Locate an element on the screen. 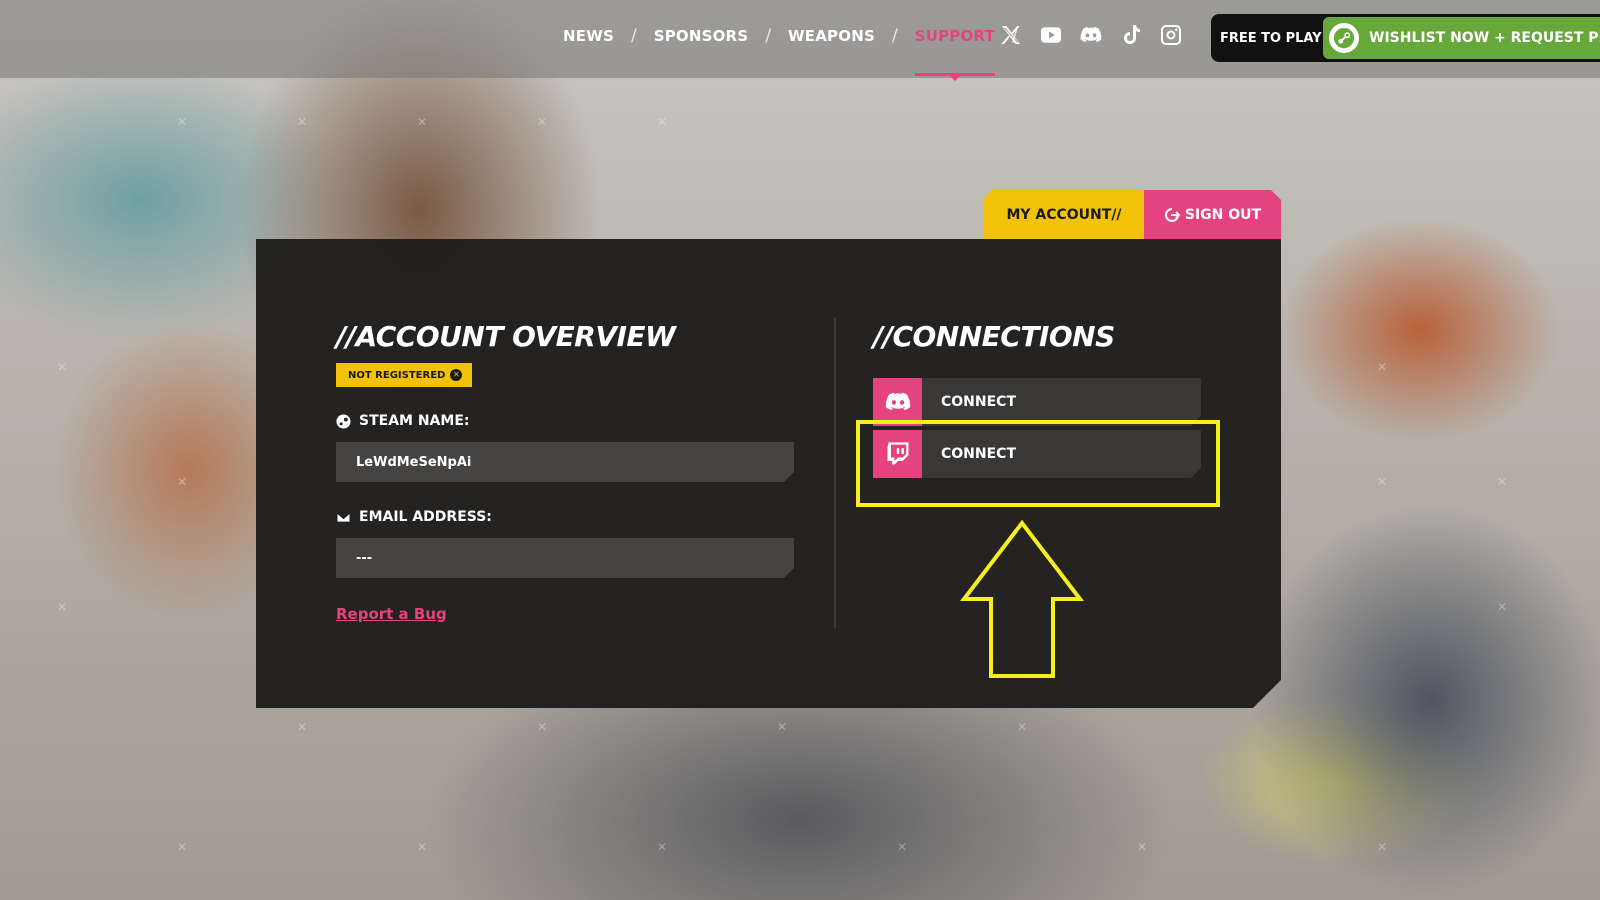 This screenshot has width=1600, height=900. nav-weapons: WEAPONS is located at coordinates (831, 36).